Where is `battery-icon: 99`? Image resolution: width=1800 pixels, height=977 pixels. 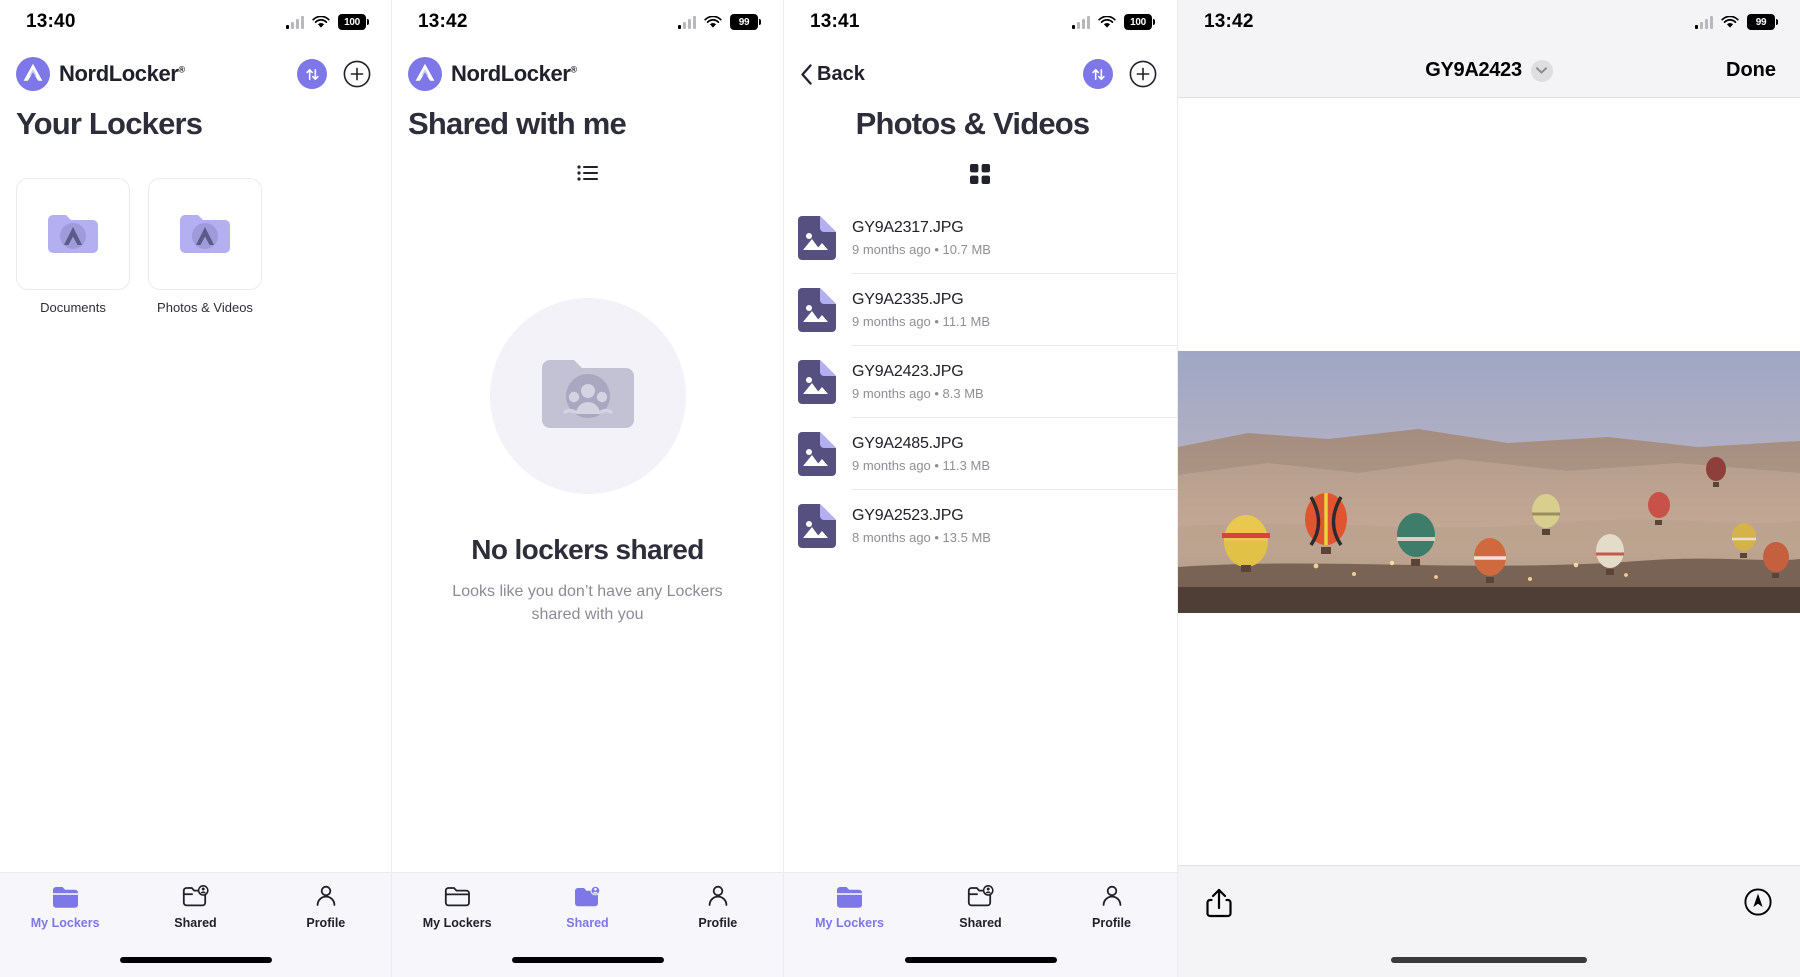 battery-icon: 99 is located at coordinates (745, 22).